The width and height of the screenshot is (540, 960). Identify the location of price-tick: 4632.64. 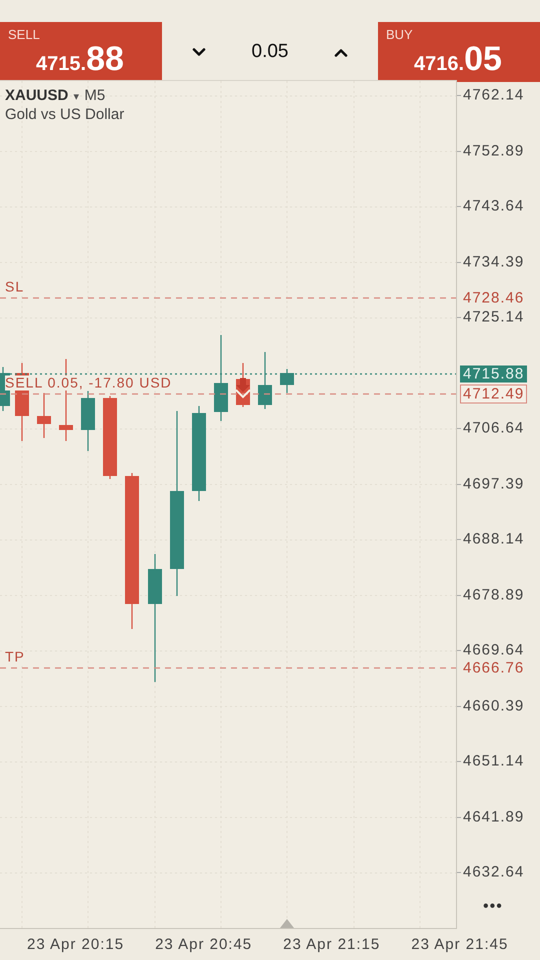
(493, 872).